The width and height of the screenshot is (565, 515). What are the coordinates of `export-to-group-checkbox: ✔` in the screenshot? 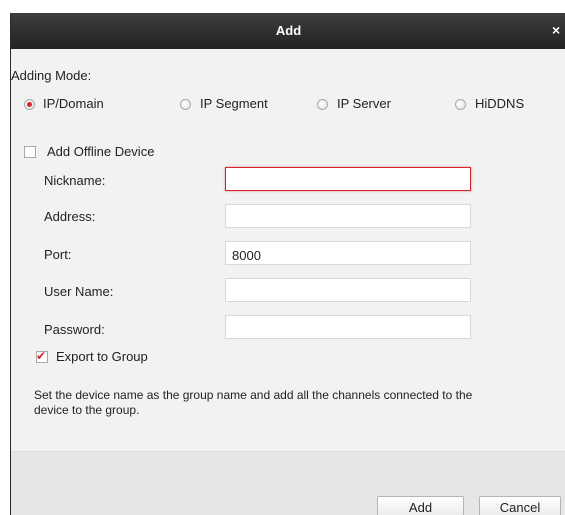 It's located at (42, 356).